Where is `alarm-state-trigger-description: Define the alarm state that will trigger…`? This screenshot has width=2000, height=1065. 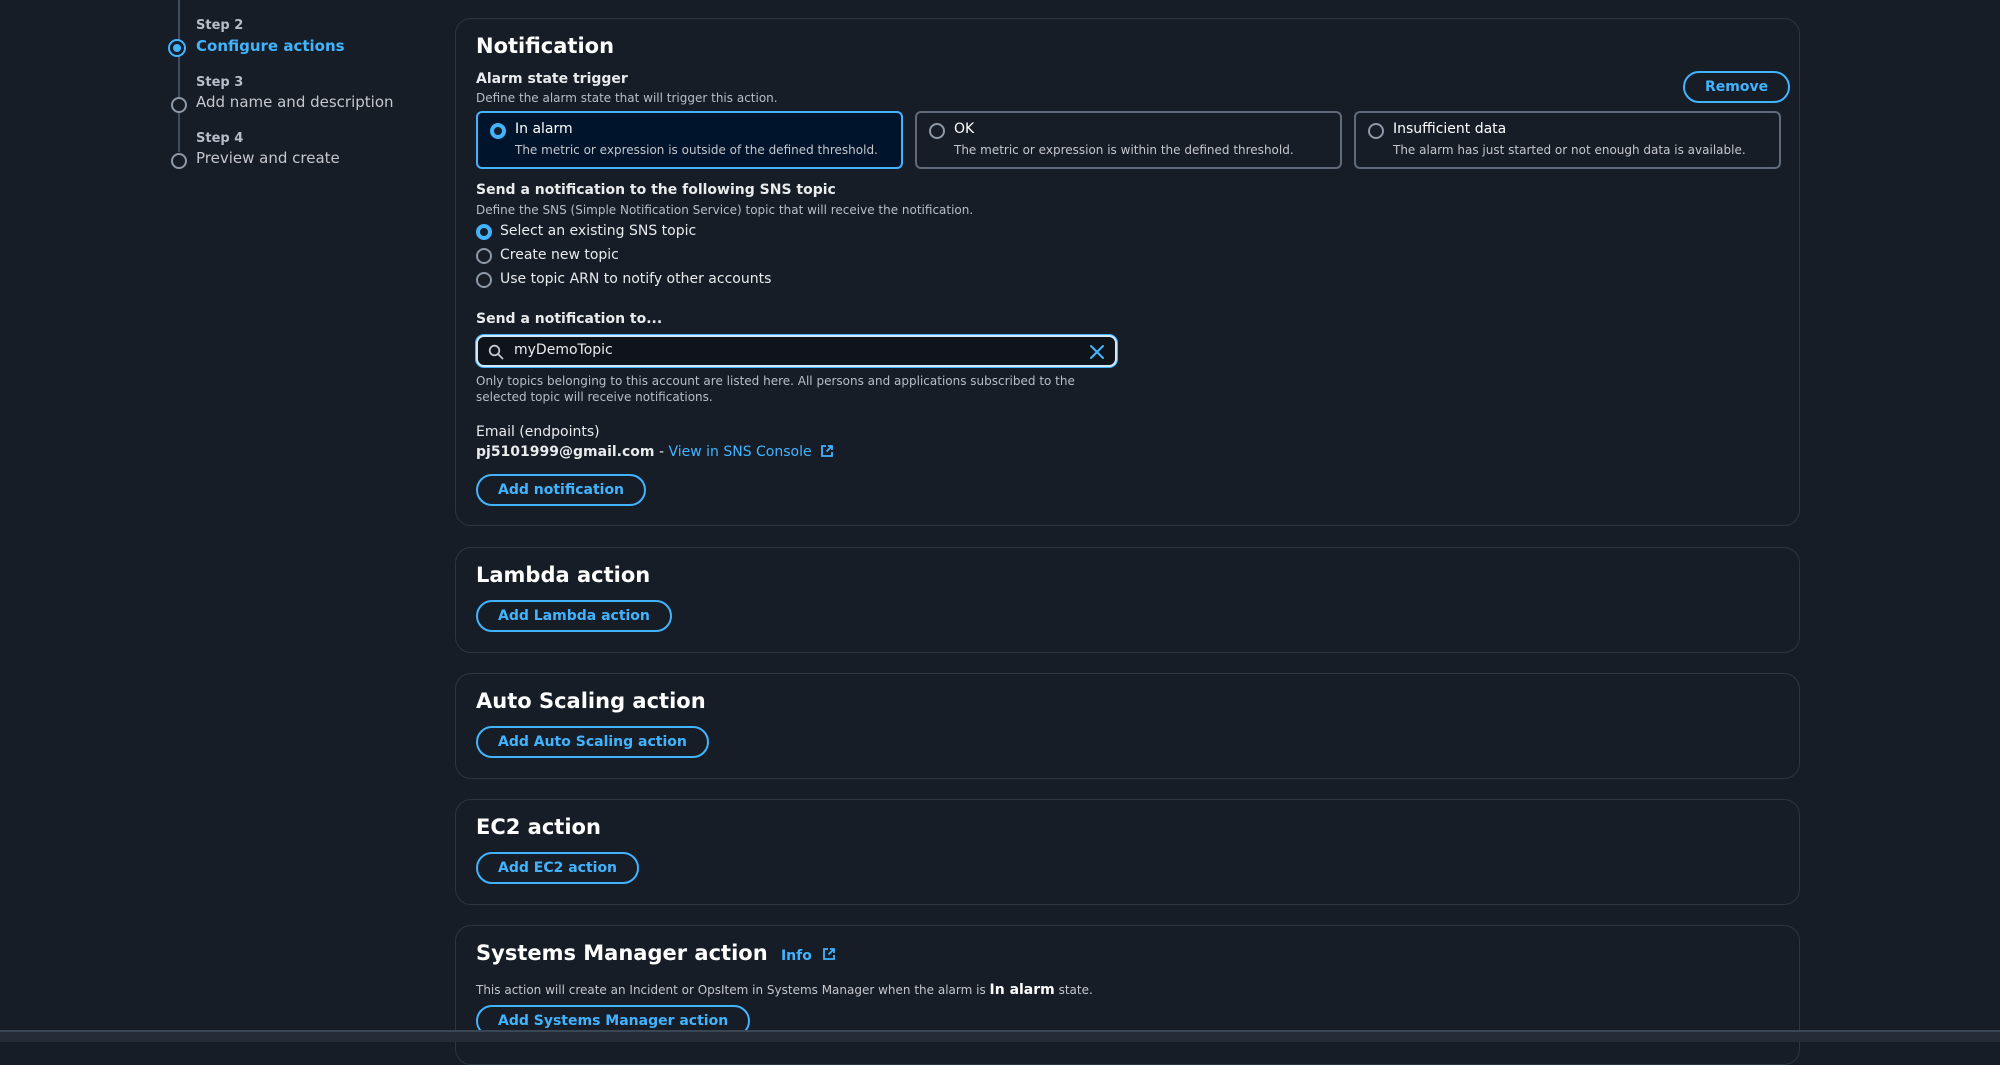 alarm-state-trigger-description: Define the alarm state that will trigger… is located at coordinates (627, 98).